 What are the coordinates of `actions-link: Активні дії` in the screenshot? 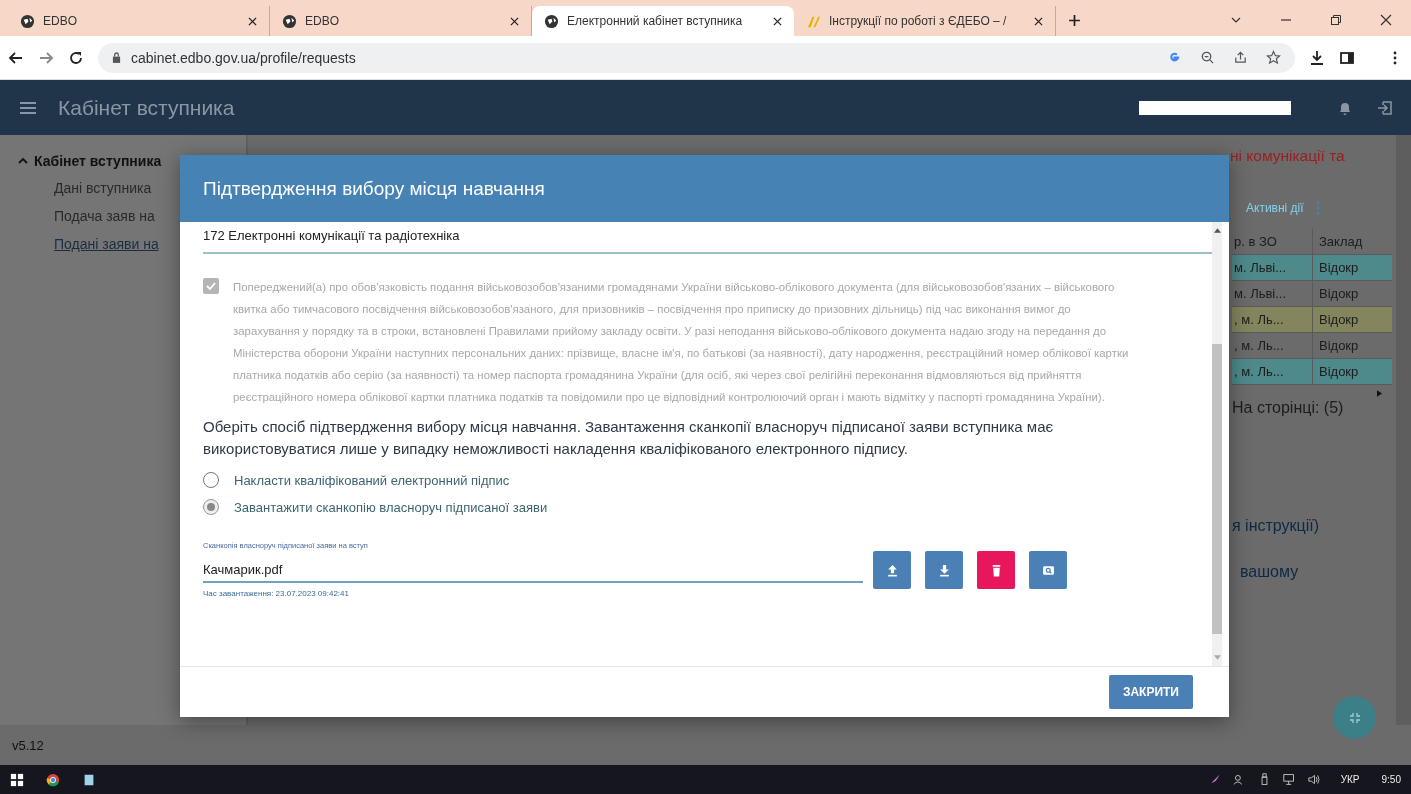 It's located at (1275, 208).